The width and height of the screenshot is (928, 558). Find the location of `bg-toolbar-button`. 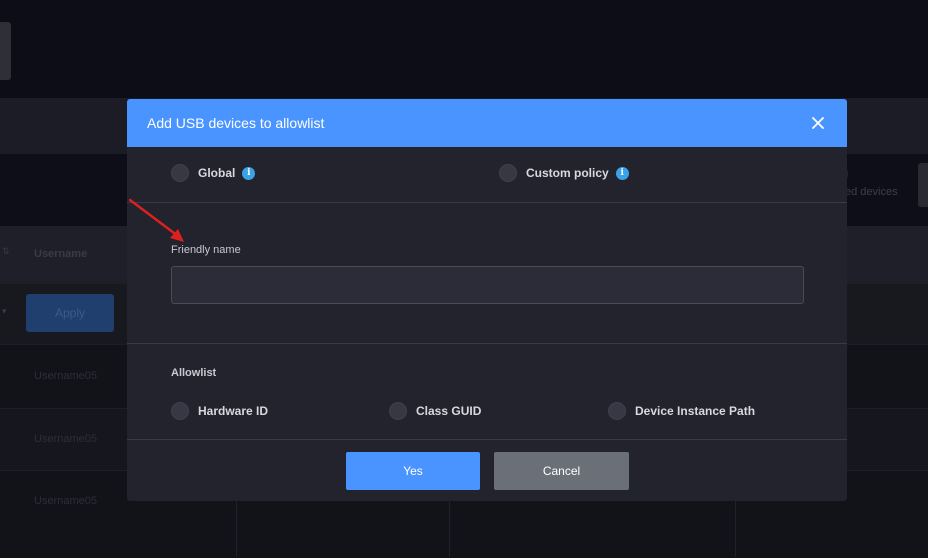

bg-toolbar-button is located at coordinates (923, 185).